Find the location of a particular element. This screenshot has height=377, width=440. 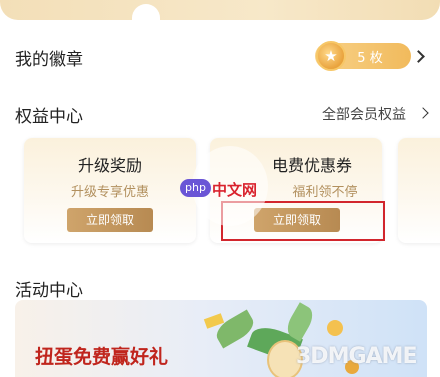

activity-banner-title: 扭蛋免费赢好礼 is located at coordinates (102, 357).